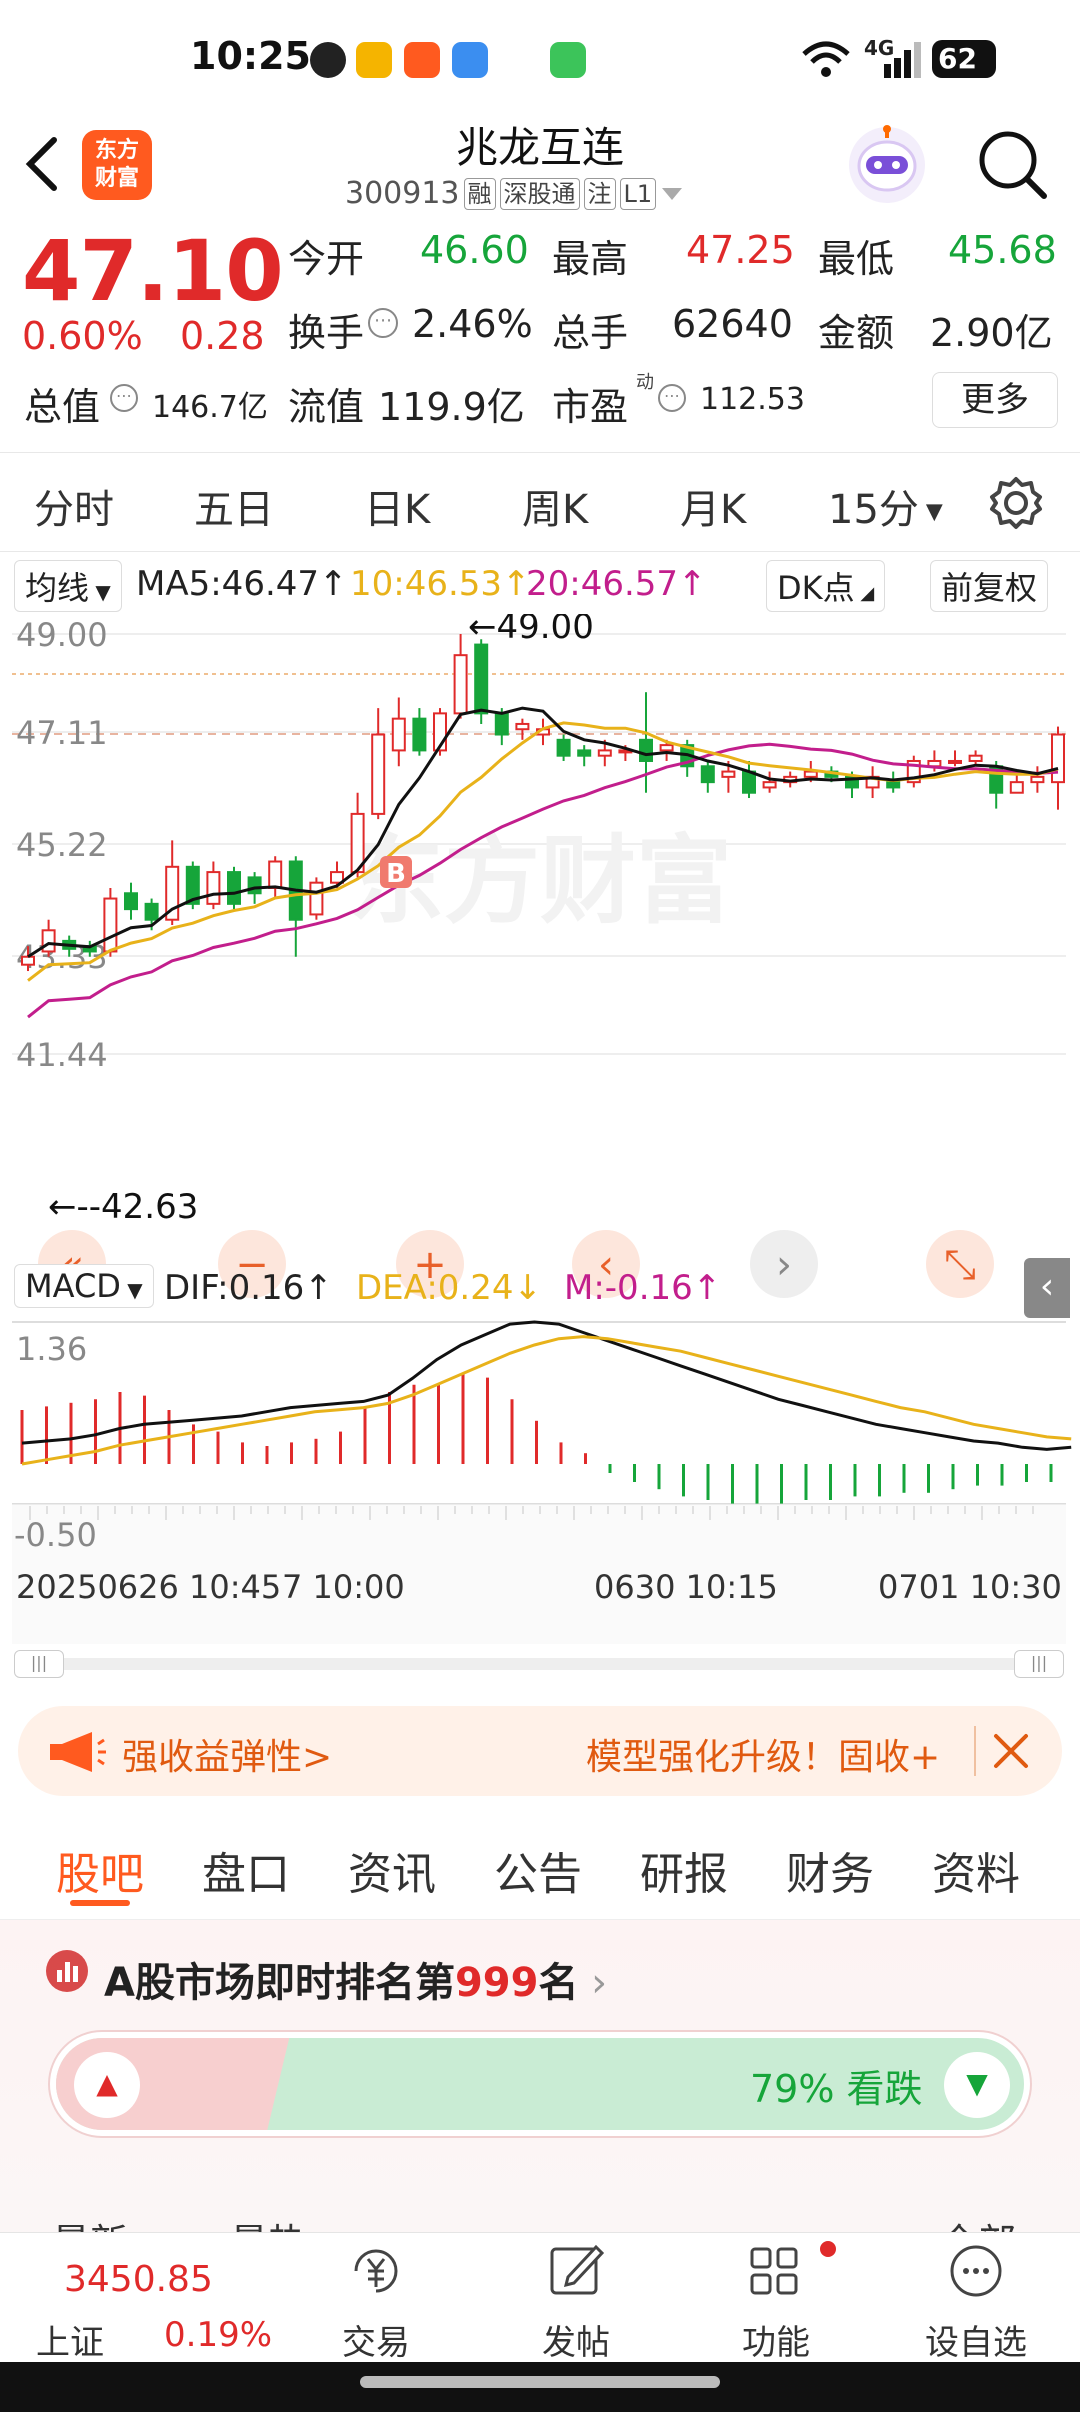 This screenshot has width=1080, height=2412. Describe the element at coordinates (107, 2085) in the screenshot. I see `bullish-button: ▲` at that location.